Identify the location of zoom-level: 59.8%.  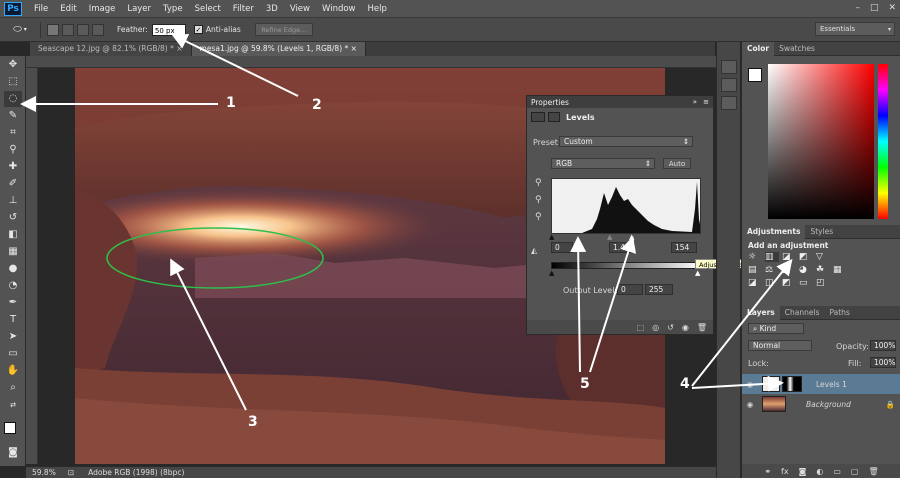
(44, 472).